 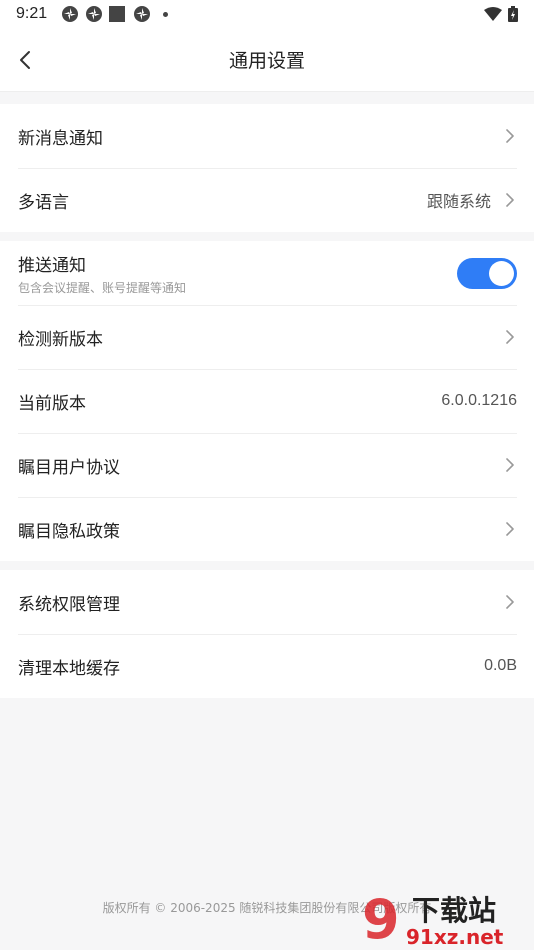 I want to click on setting-current-version: 当前版本 6.0.0.1216, so click(x=267, y=401).